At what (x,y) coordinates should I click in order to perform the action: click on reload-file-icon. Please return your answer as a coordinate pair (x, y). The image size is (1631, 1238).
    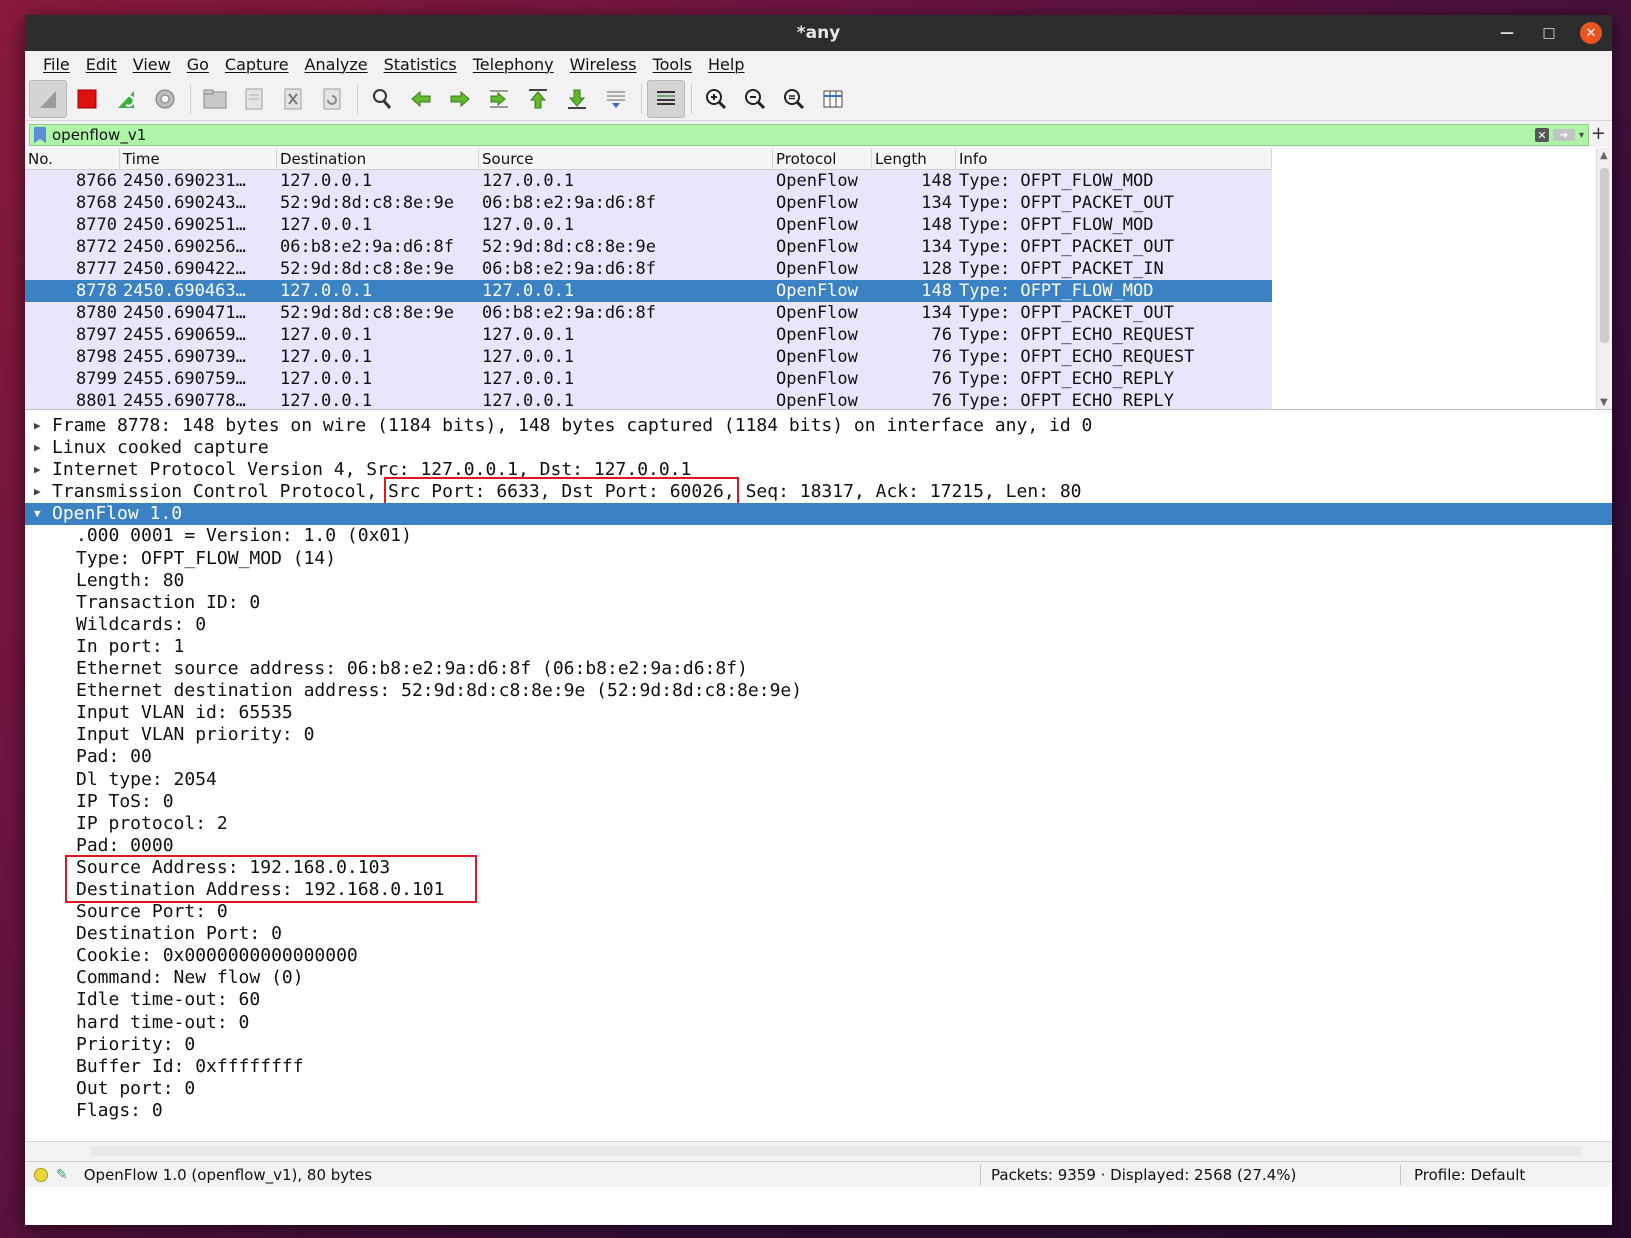
    Looking at the image, I should click on (332, 99).